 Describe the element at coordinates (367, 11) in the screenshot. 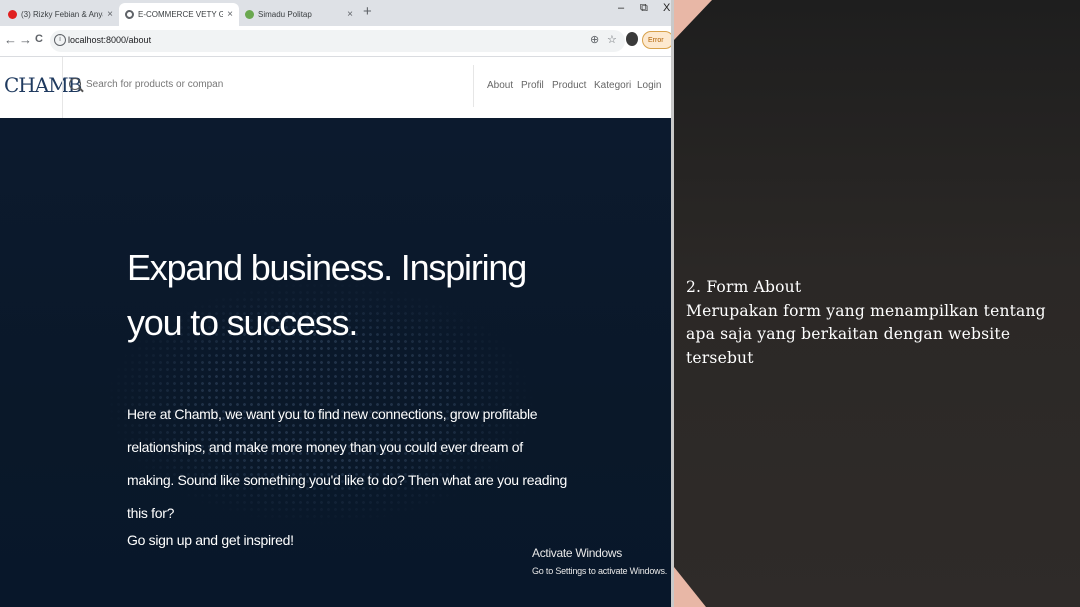

I see `plus-icon: +` at that location.